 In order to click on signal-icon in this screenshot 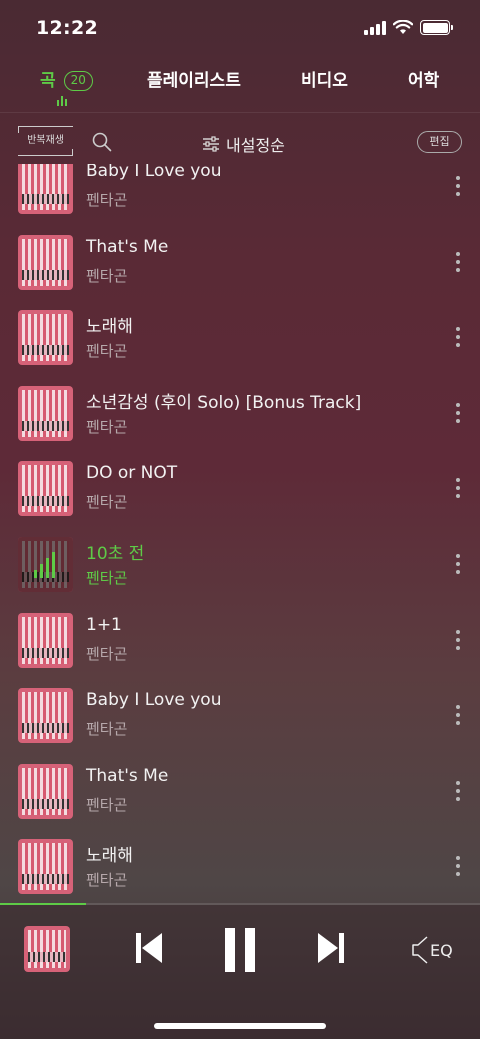, I will do `click(375, 27)`.